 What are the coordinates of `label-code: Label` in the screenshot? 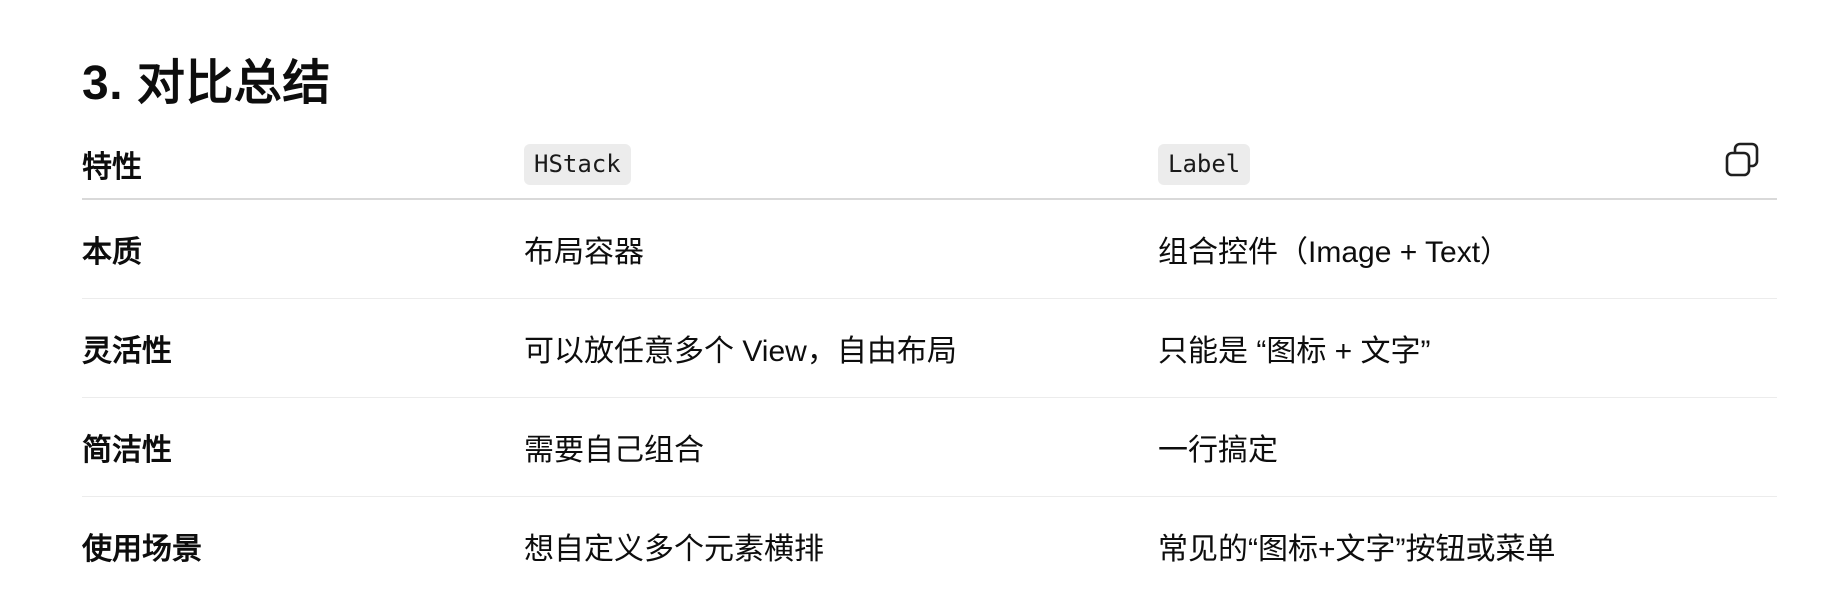 It's located at (1204, 164).